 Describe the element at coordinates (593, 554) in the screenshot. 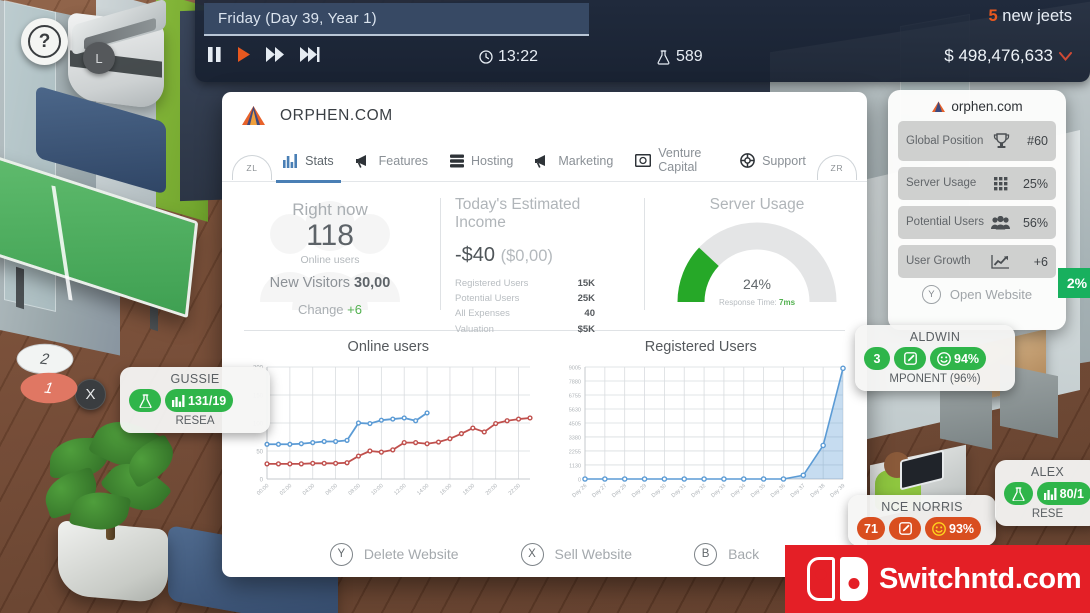

I see `action-label: Sell Website` at that location.